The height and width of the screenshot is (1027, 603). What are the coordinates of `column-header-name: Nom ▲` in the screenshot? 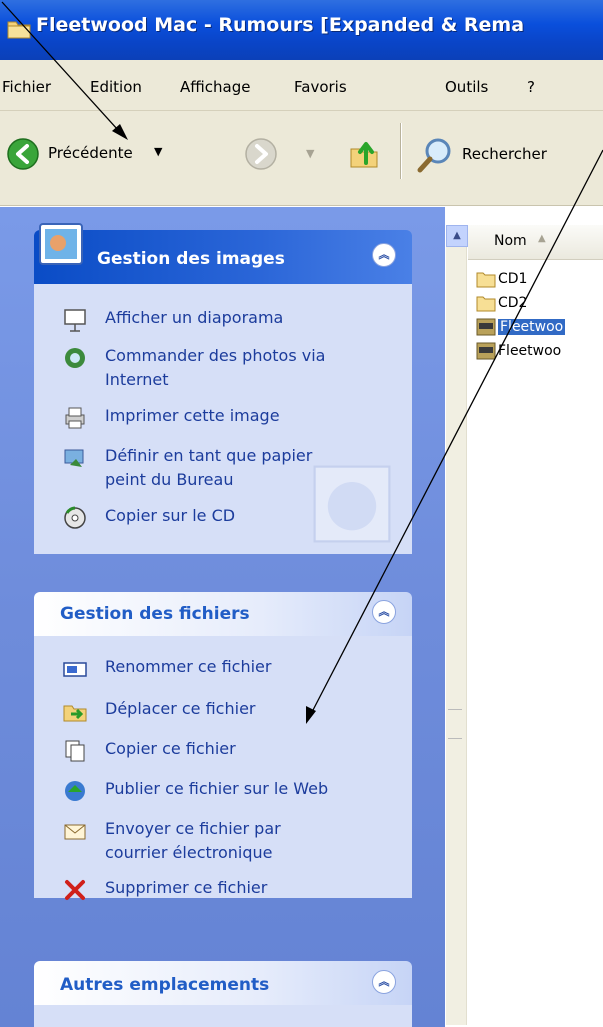 It's located at (535, 242).